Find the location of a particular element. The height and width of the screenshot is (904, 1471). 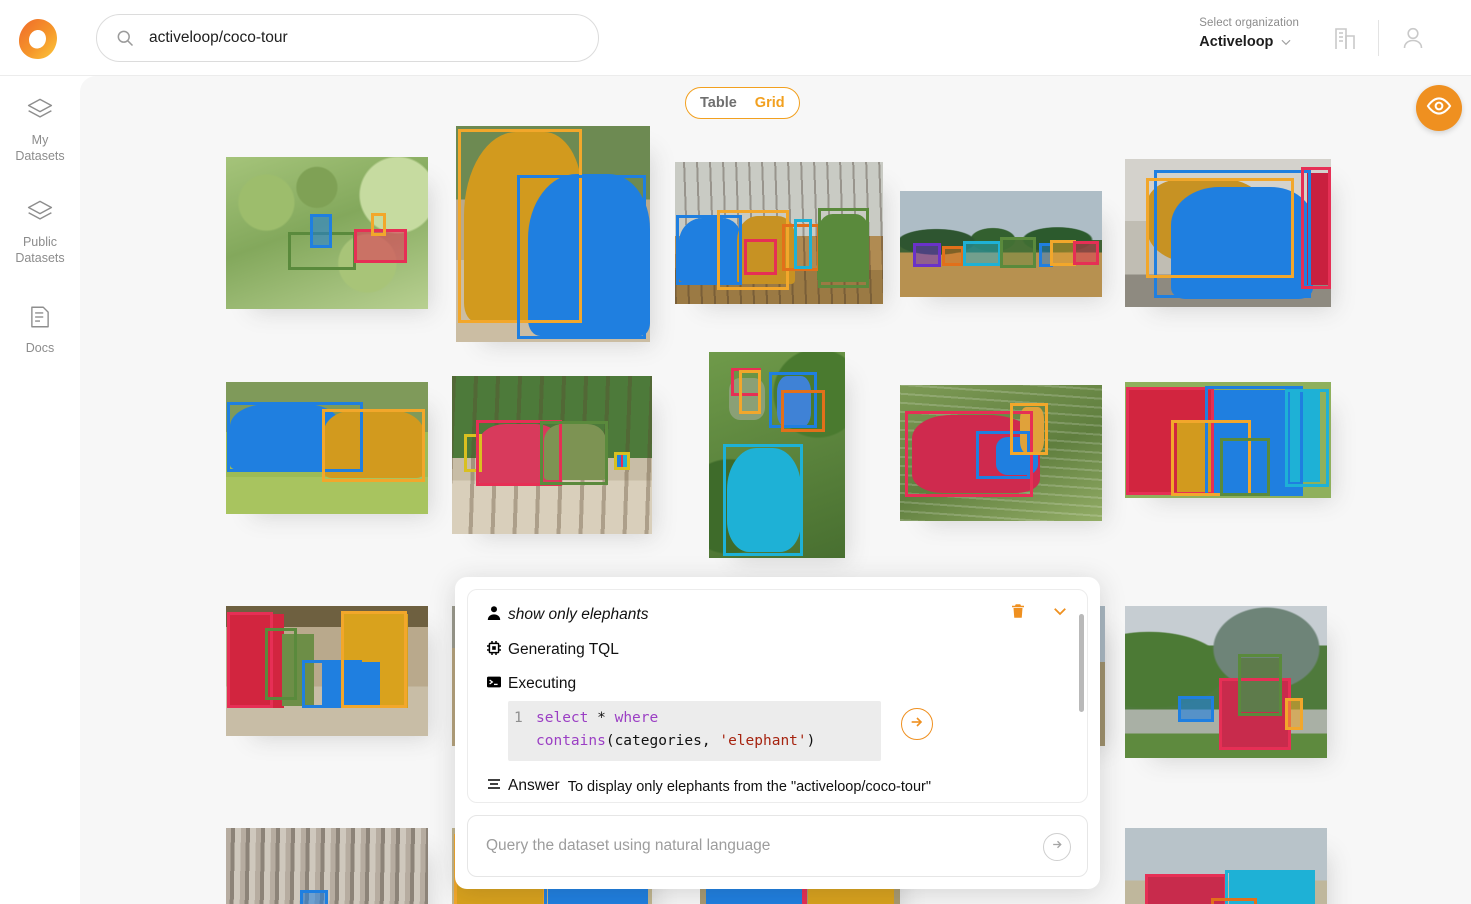

sidebar-item-docs: Docs is located at coordinates (40, 328).